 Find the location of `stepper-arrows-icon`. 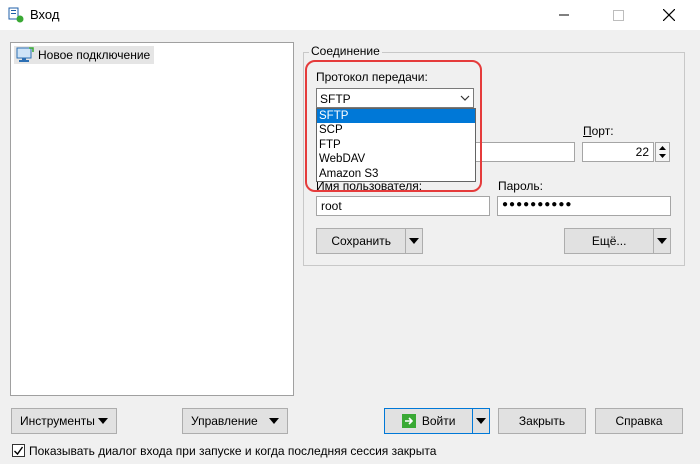

stepper-arrows-icon is located at coordinates (662, 152).